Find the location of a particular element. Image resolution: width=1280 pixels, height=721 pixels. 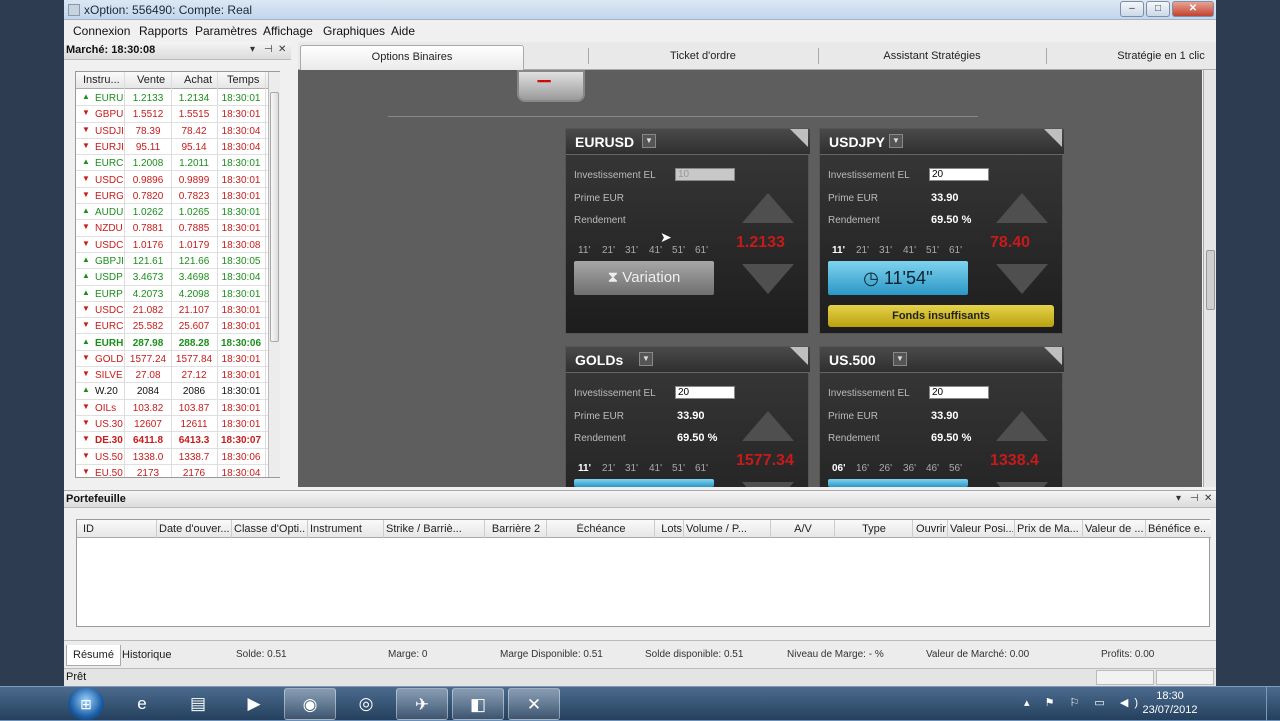

portfolio-column-header: Barrière 2 is located at coordinates (516, 529).